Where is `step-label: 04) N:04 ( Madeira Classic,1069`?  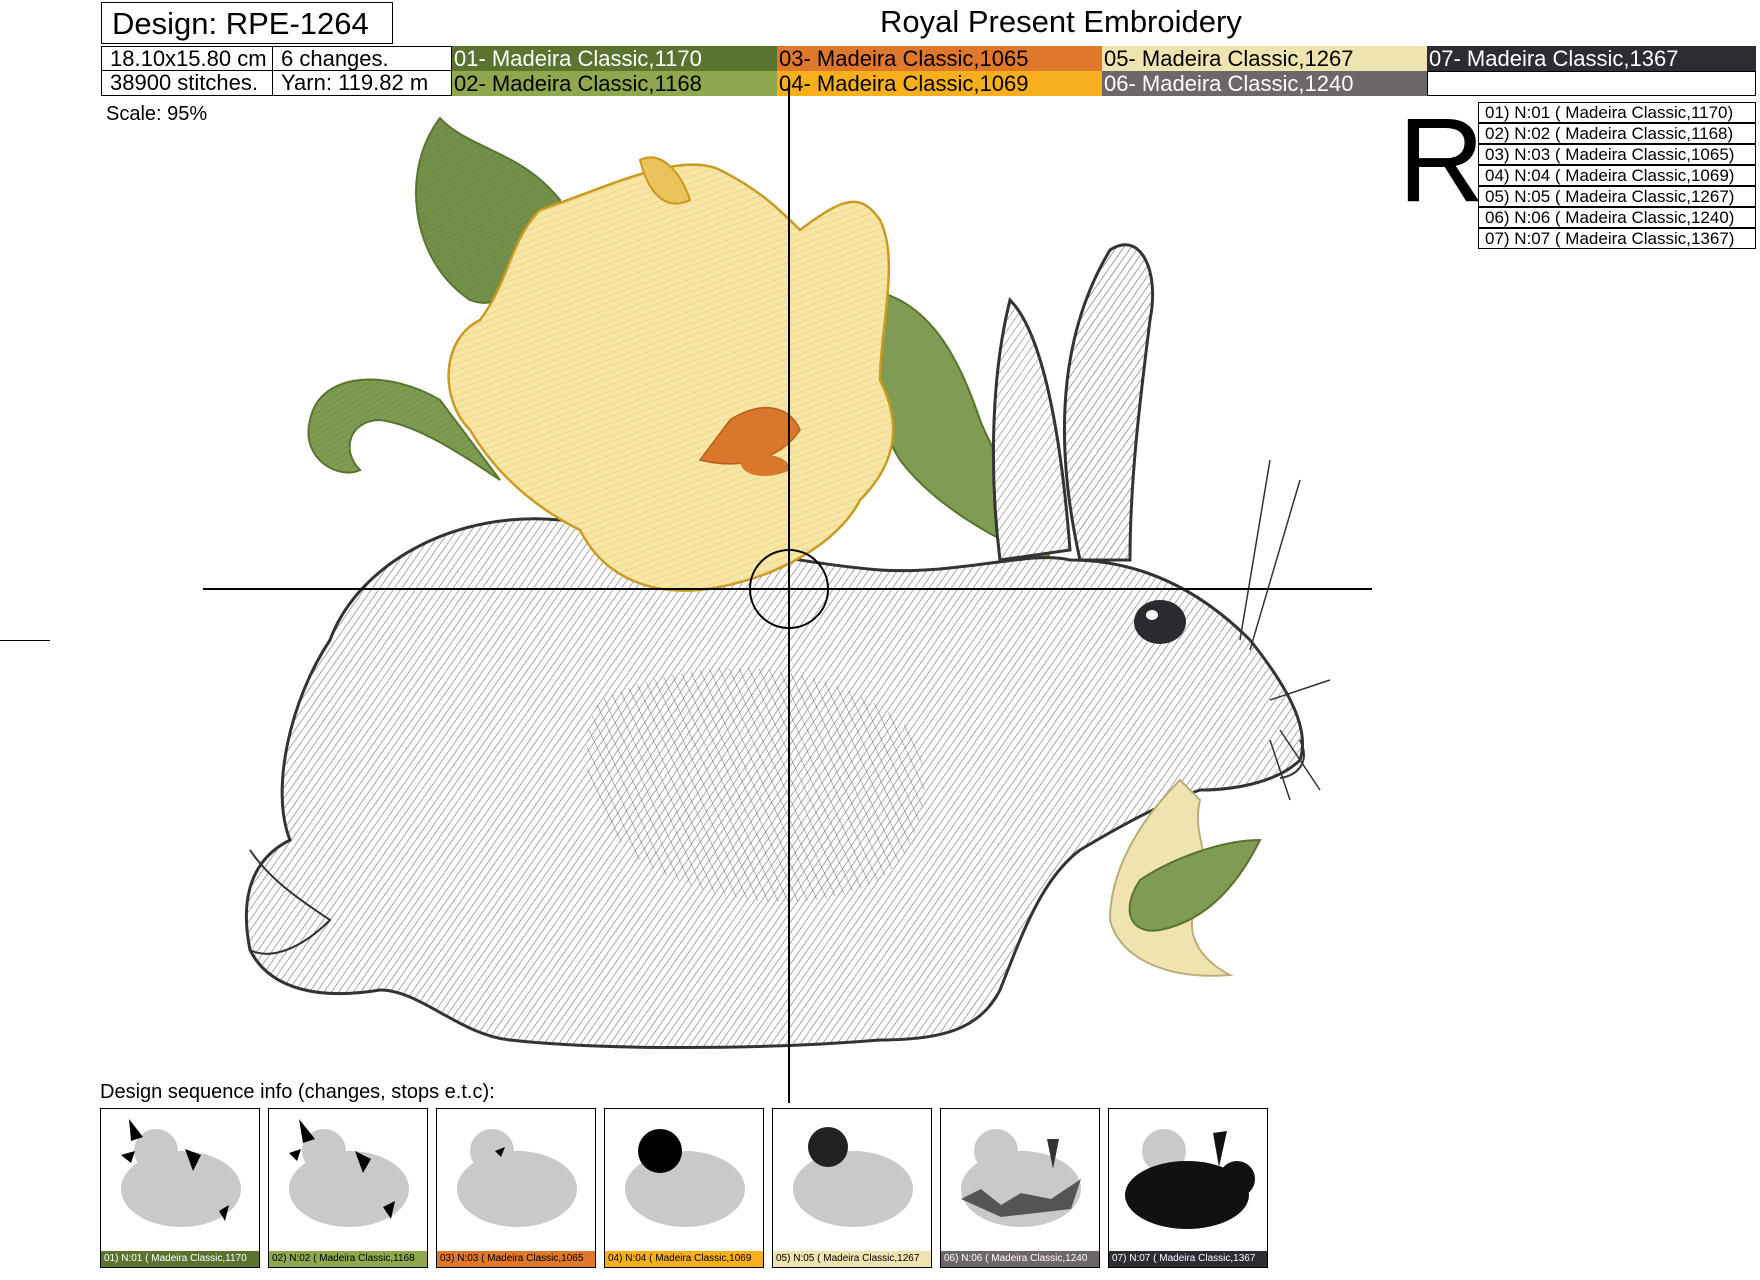 step-label: 04) N:04 ( Madeira Classic,1069 is located at coordinates (684, 1259).